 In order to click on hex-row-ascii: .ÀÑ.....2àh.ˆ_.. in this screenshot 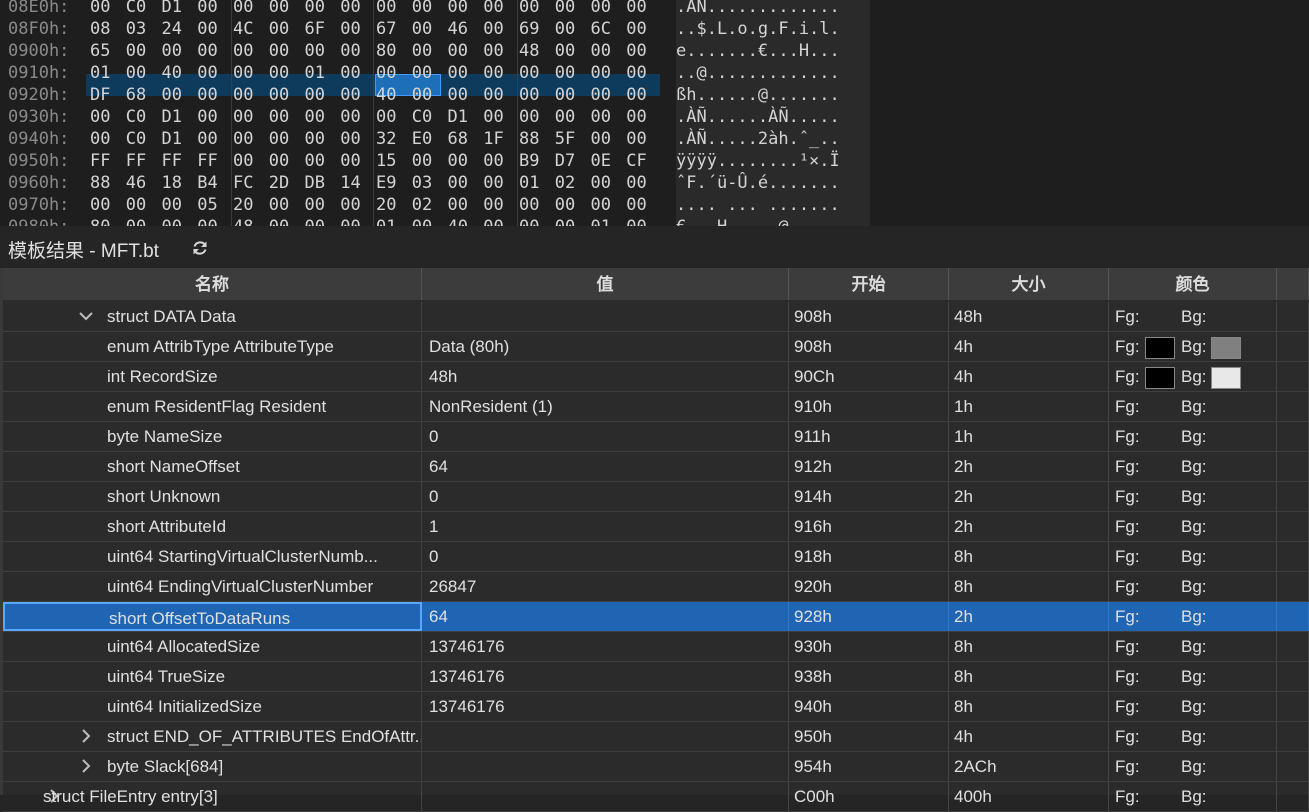, I will do `click(773, 139)`.